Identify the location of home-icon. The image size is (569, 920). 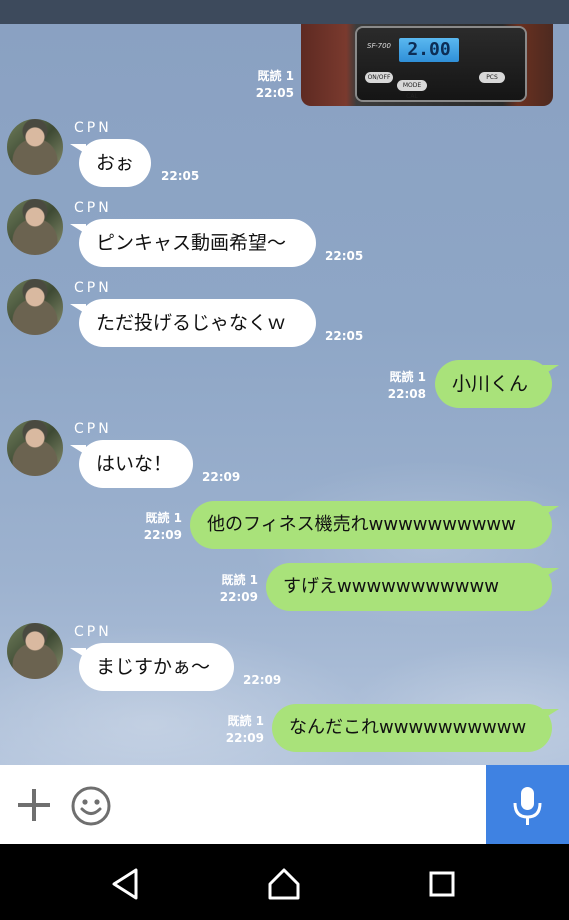
(284, 884).